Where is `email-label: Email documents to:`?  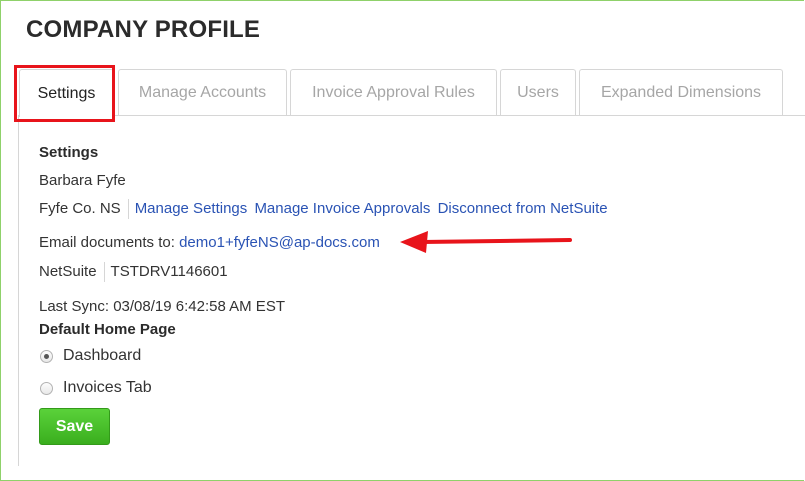
email-label: Email documents to: is located at coordinates (107, 242).